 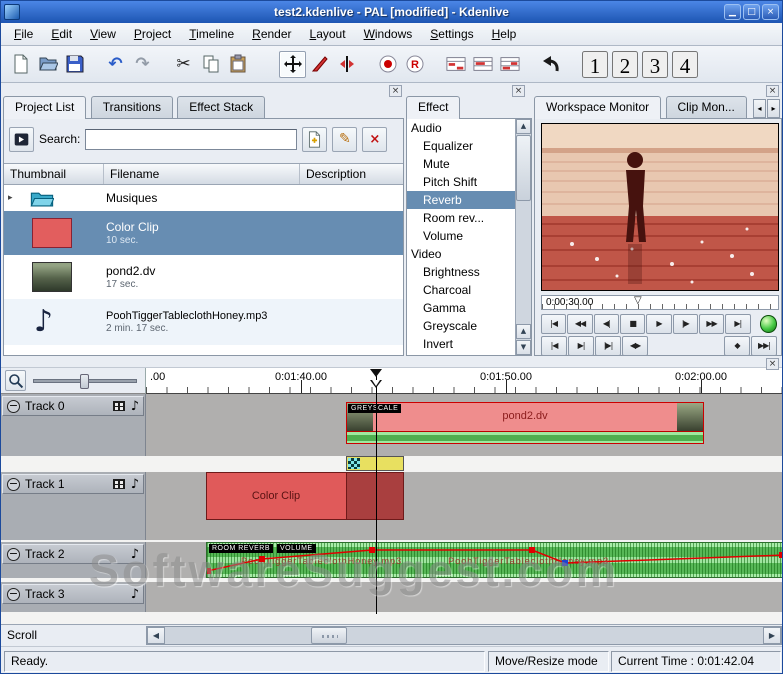 I want to click on layout-2-button: 2, so click(x=625, y=64).